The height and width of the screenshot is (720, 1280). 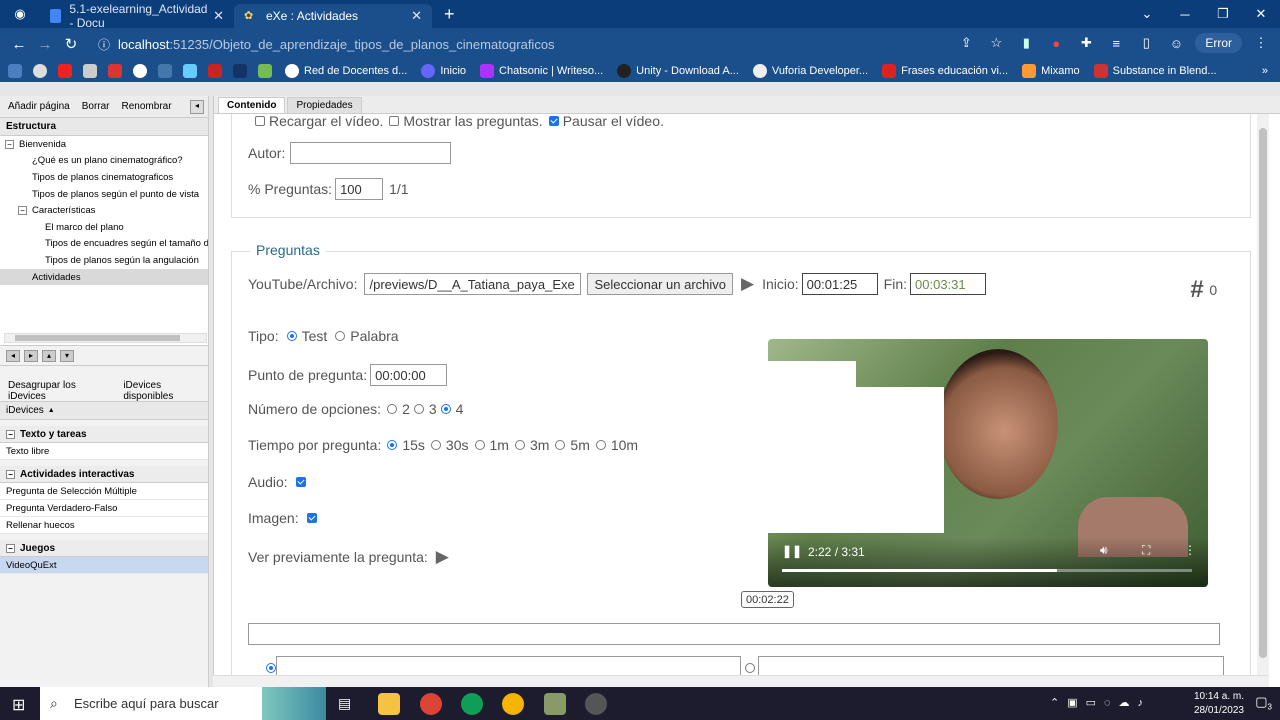 I want to click on author-input, so click(x=371, y=153).